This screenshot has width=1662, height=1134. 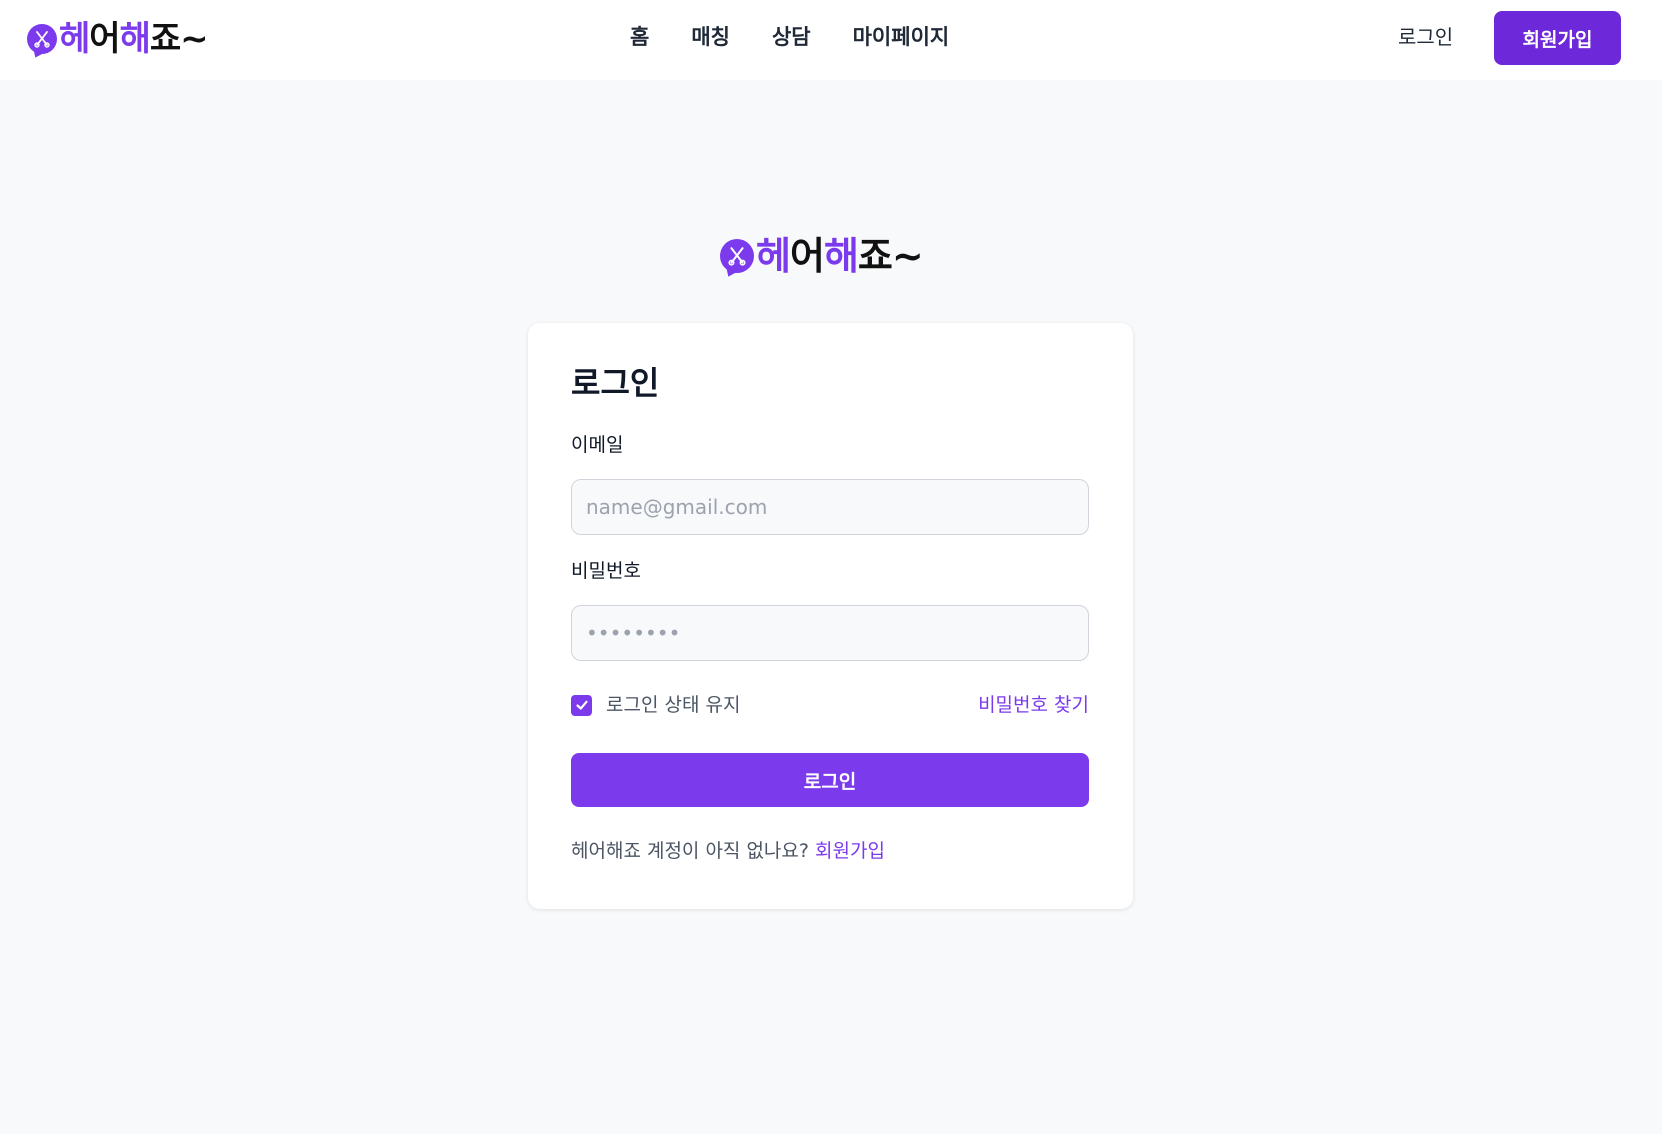 What do you see at coordinates (673, 705) in the screenshot?
I see `remember-label: 로그인 상태 유지` at bounding box center [673, 705].